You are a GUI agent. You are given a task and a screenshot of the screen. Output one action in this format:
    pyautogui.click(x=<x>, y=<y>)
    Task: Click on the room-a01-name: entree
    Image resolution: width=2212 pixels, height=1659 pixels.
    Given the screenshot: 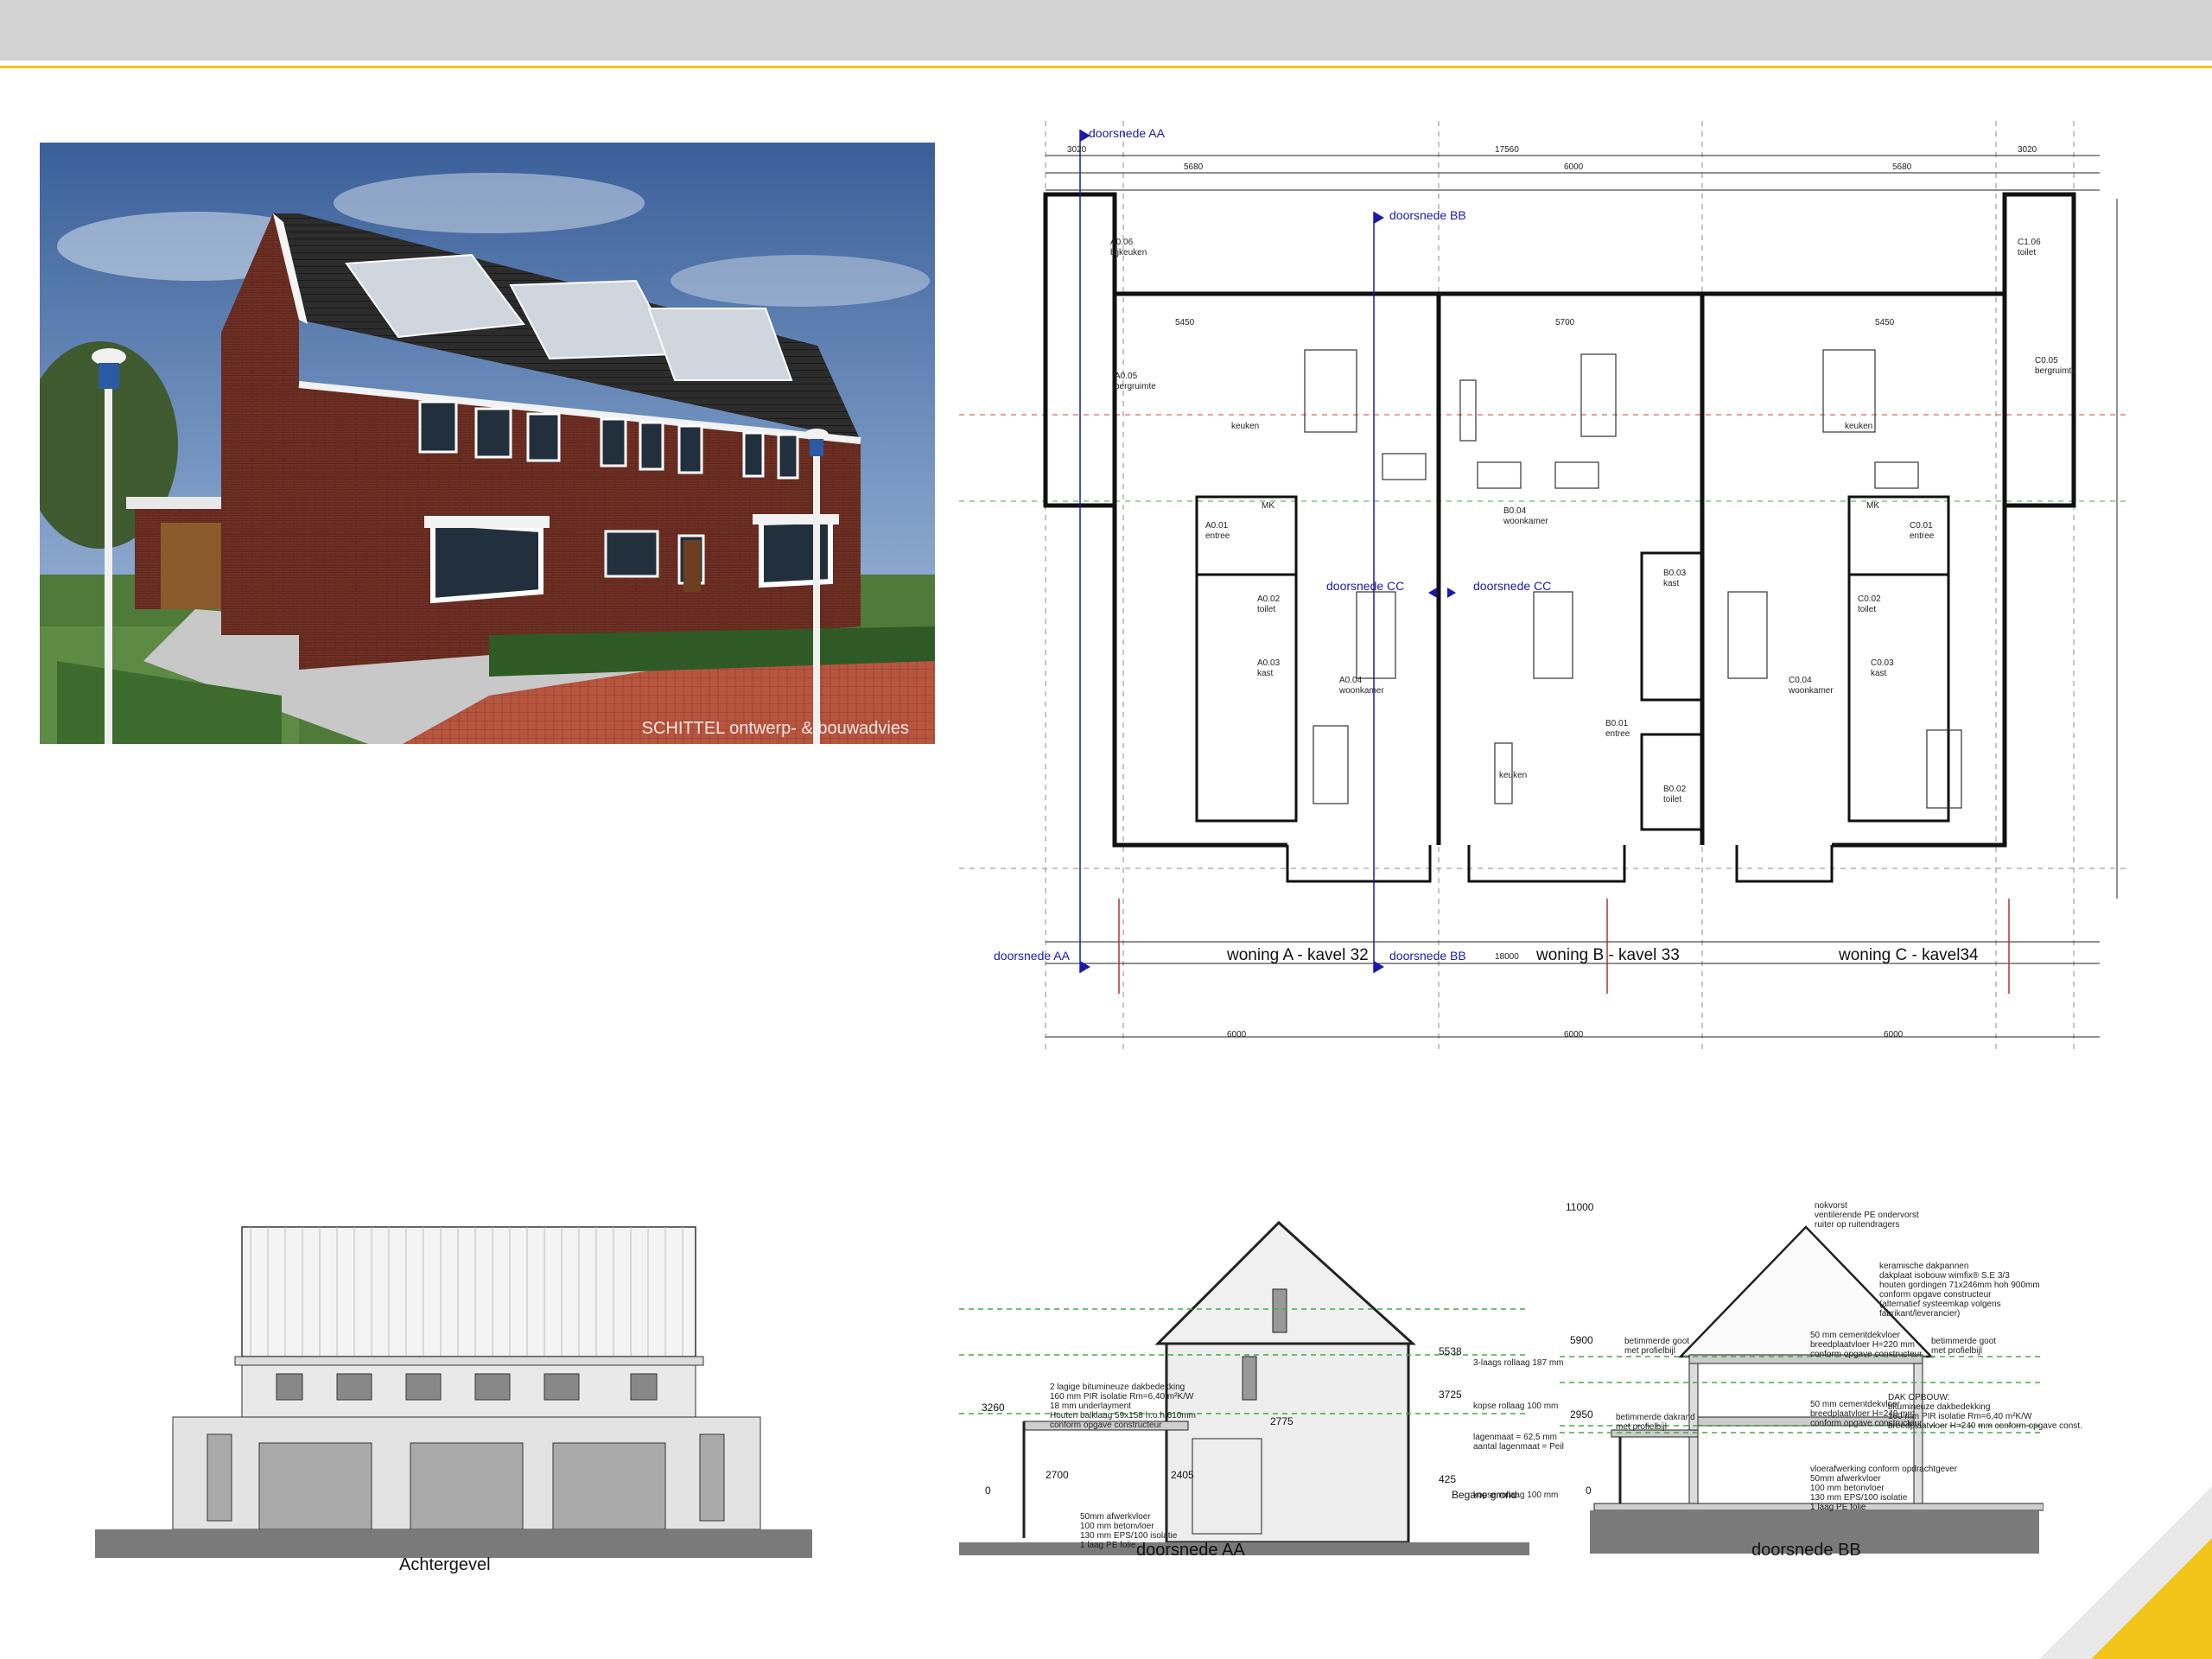 What is the action you would take?
    pyautogui.click(x=1217, y=536)
    